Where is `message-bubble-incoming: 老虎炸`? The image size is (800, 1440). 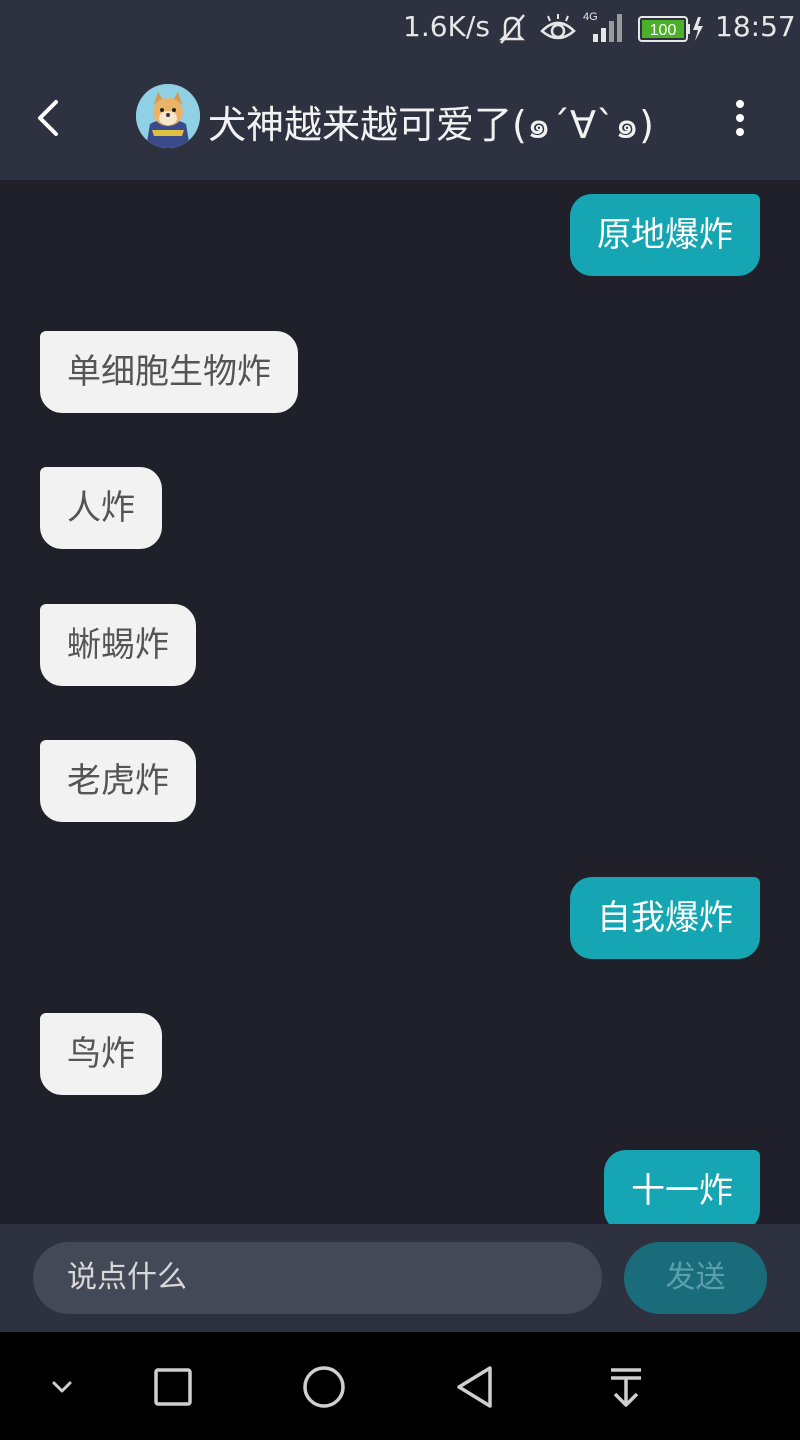 message-bubble-incoming: 老虎炸 is located at coordinates (118, 781).